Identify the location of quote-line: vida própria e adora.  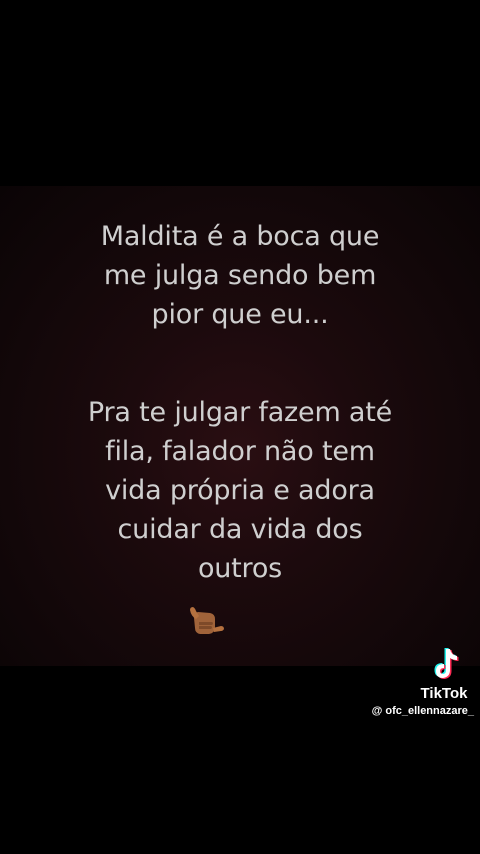
(240, 490).